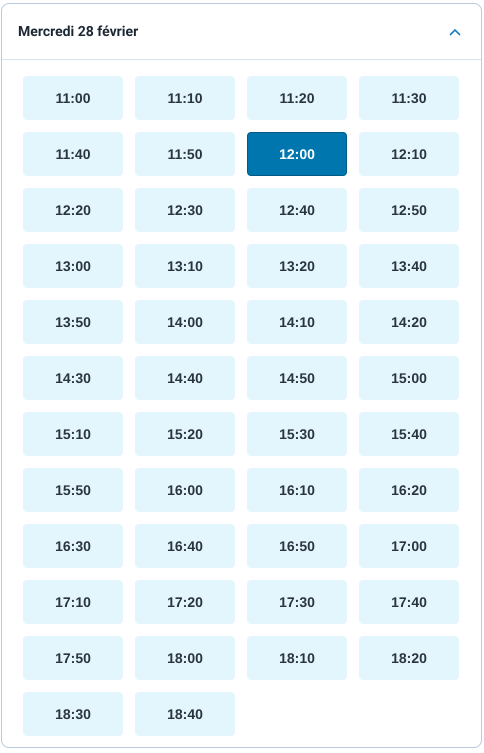  What do you see at coordinates (297, 602) in the screenshot?
I see `time-slot: 17:30` at bounding box center [297, 602].